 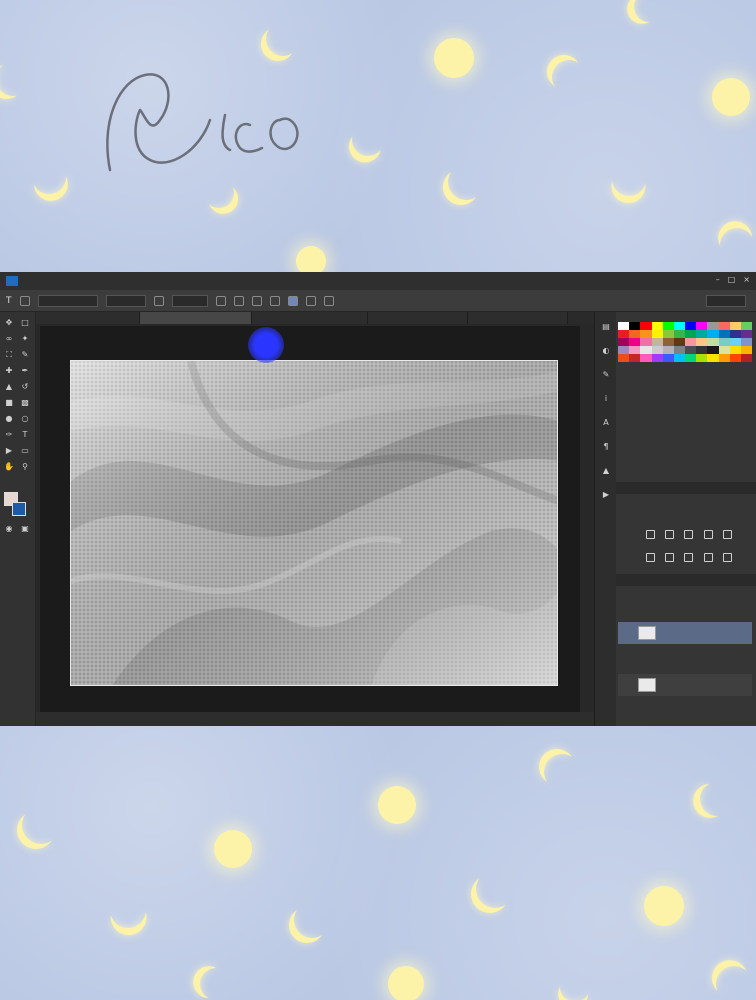 I want to click on brush-panel-icon: ✎, so click(x=606, y=375).